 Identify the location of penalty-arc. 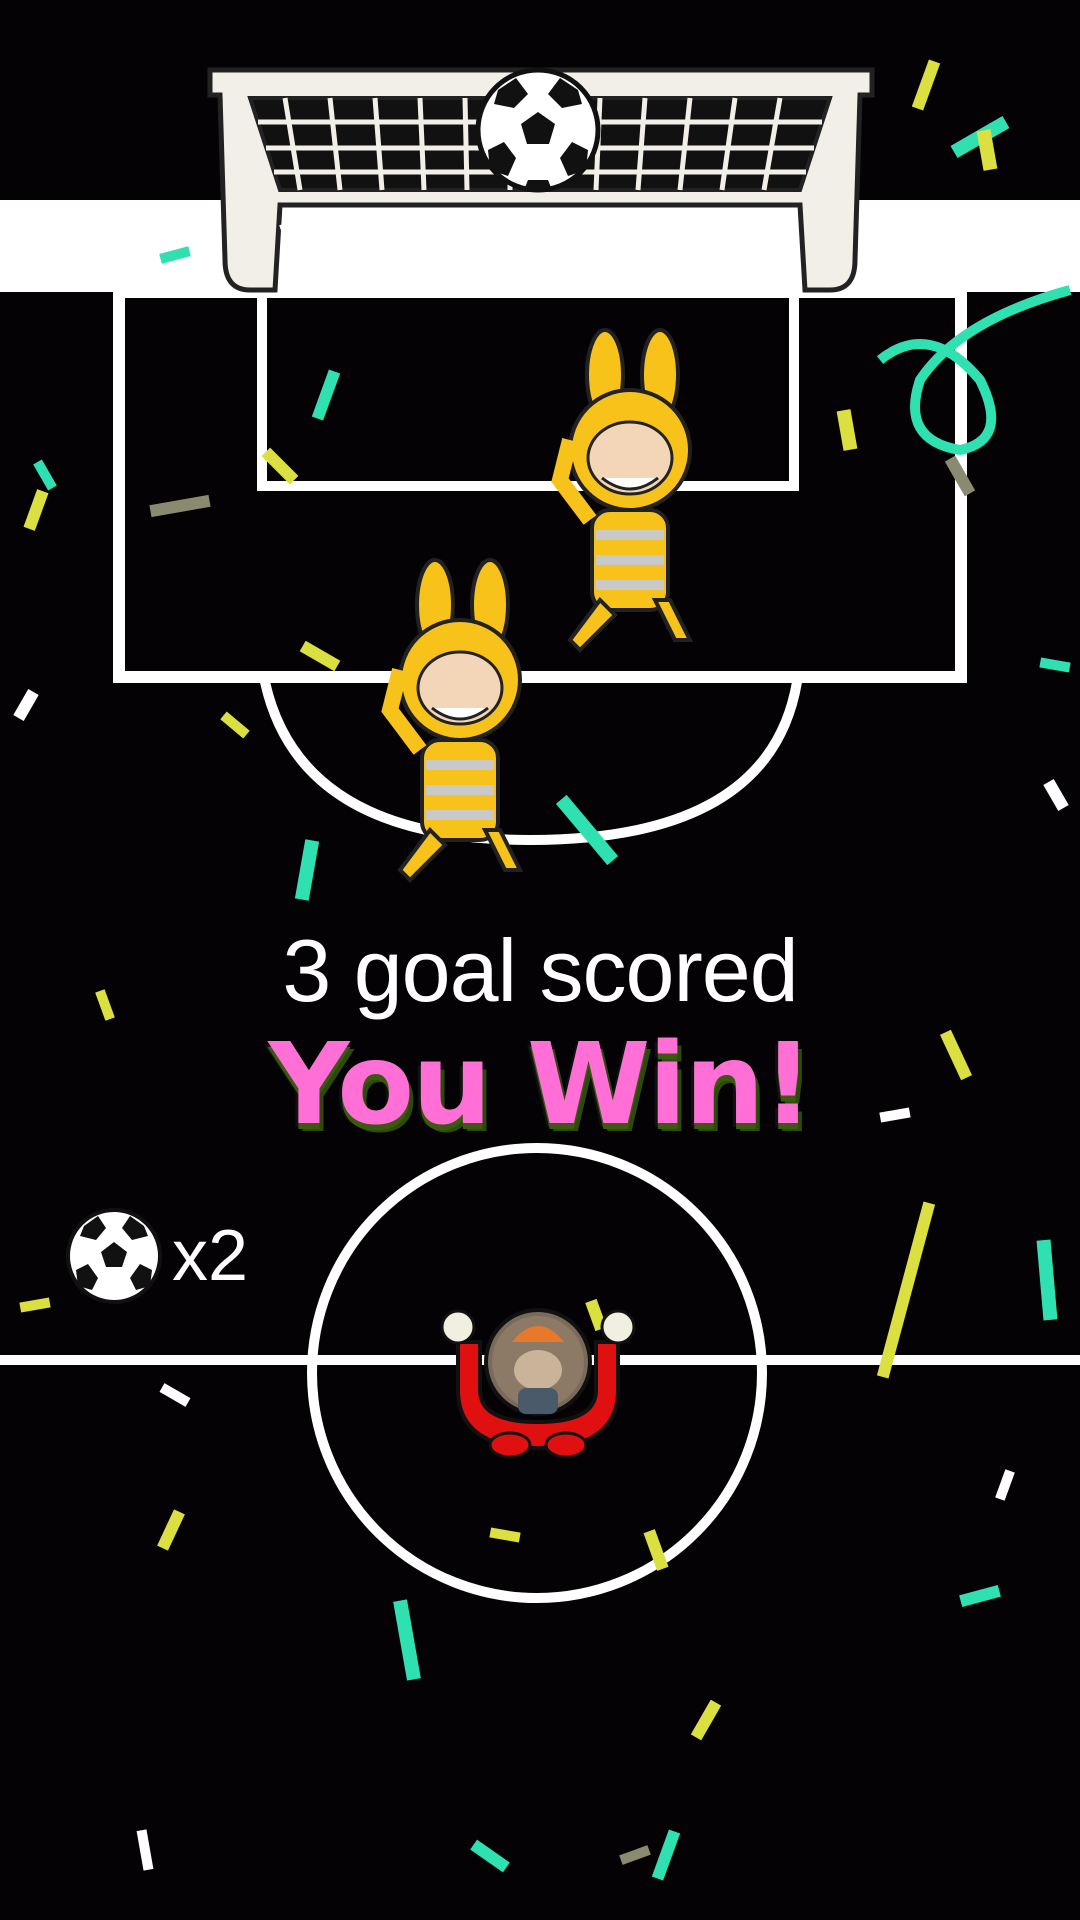
(531, 763).